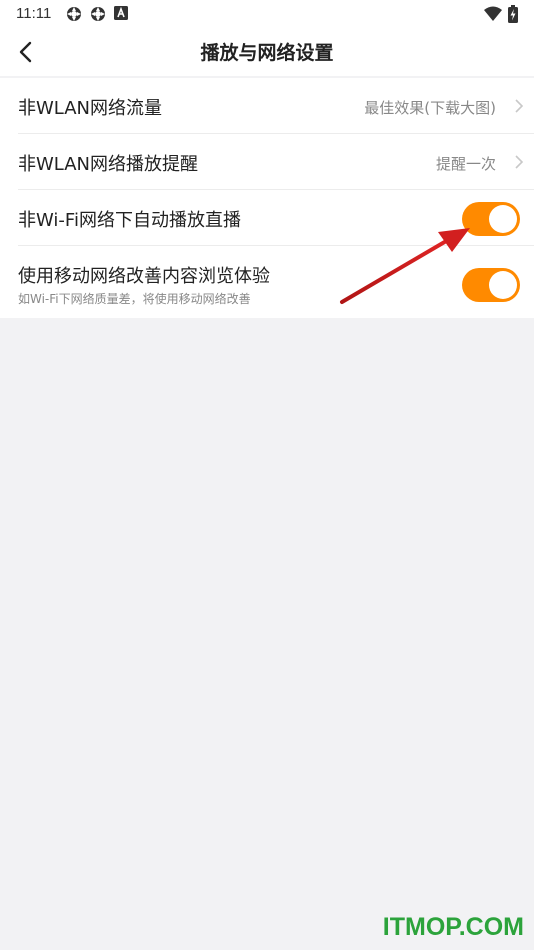 Image resolution: width=534 pixels, height=950 pixels. I want to click on setting-non-wlan-traffic: 非WLAN网络流量 最佳效果(下载大图), so click(276, 106).